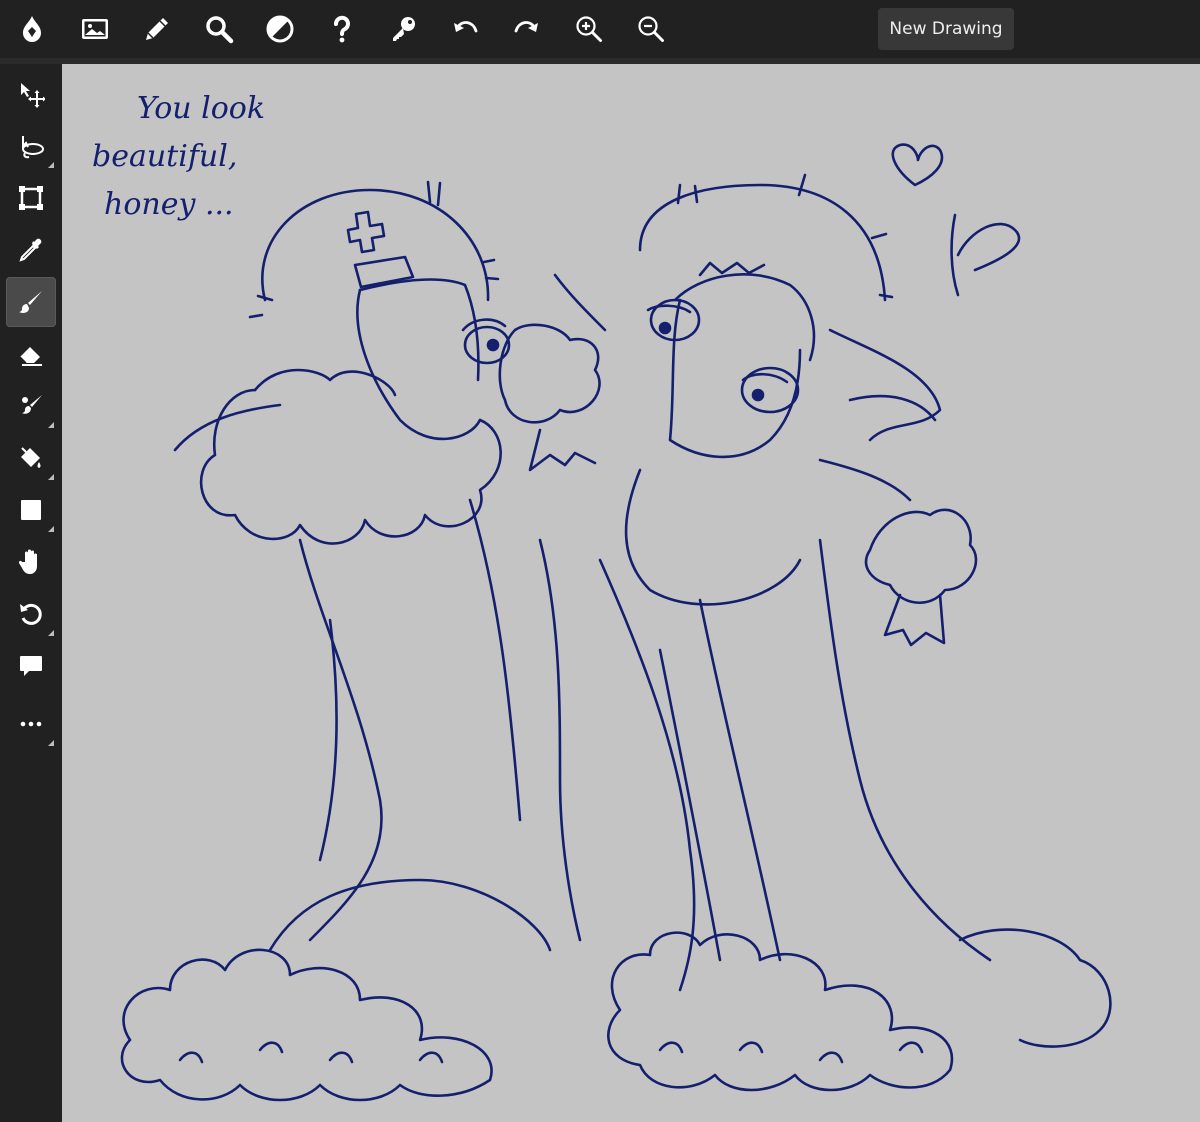 This screenshot has height=1122, width=1200. I want to click on square-icon, so click(31, 510).